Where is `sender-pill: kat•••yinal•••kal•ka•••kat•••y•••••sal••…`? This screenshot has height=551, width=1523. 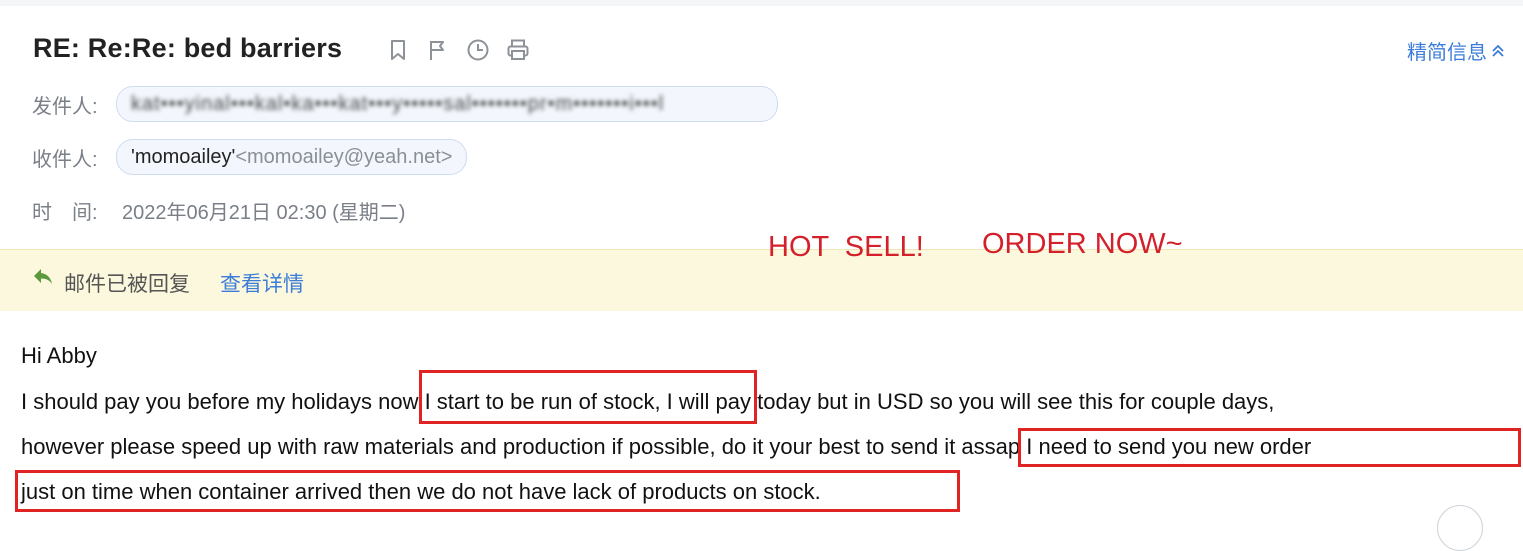
sender-pill: kat•••yinal•••kal•ka•••kat•••y•••••sal••… is located at coordinates (447, 104).